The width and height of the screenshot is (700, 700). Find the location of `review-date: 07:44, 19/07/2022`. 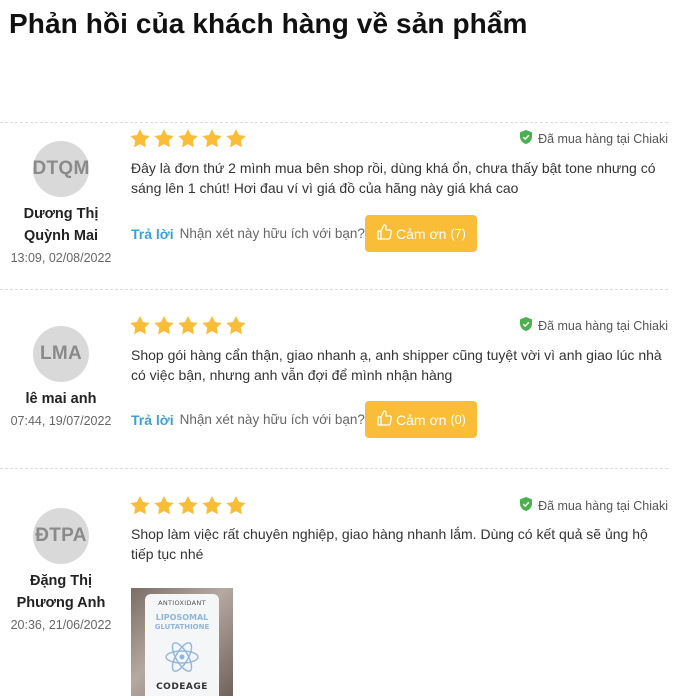

review-date: 07:44, 19/07/2022 is located at coordinates (61, 421).